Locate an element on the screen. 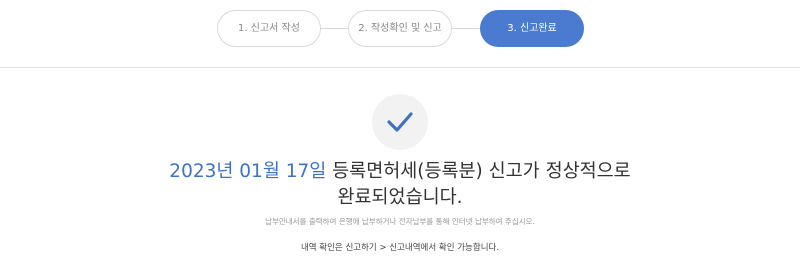  step-2-confirm-and-report: 2. 작성확인 및 신고 is located at coordinates (400, 28).